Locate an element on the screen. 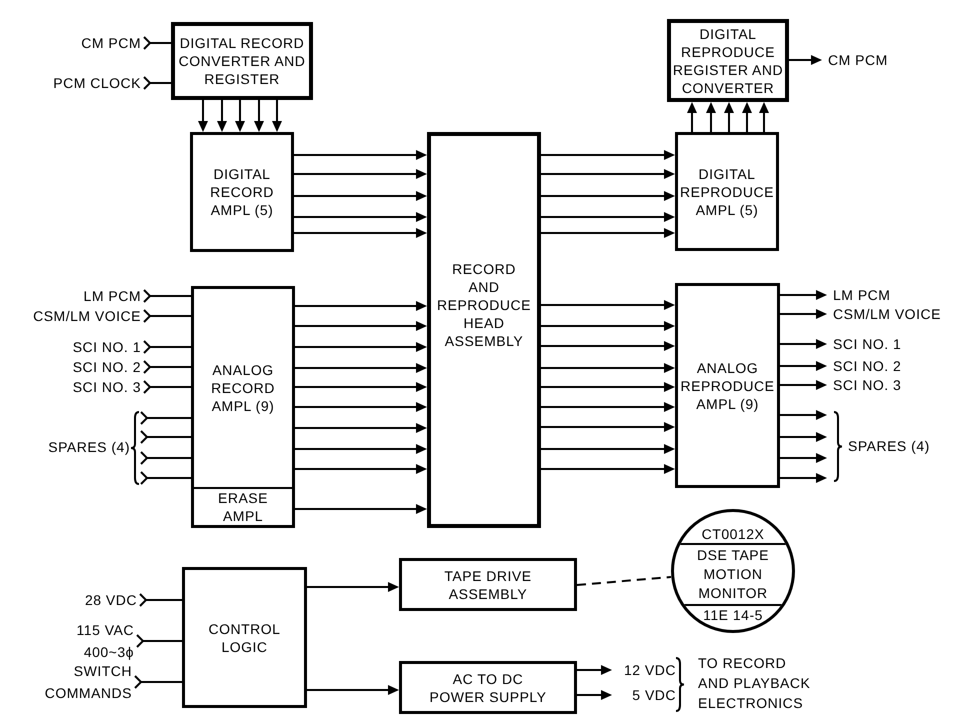 This screenshot has height=718, width=959. output-label: SCI NO. 2 is located at coordinates (867, 366).